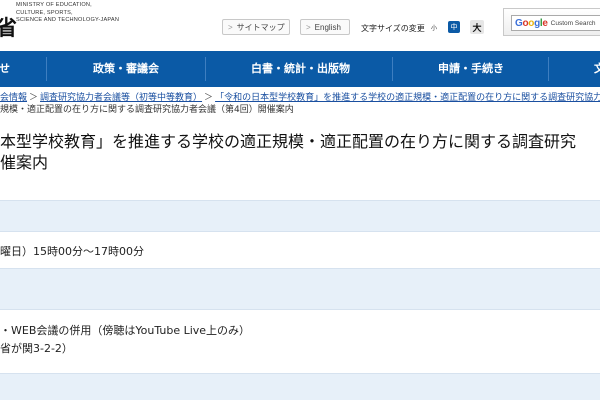  Describe the element at coordinates (573, 23) in the screenshot. I see `search-placeholder: Custom Search` at that location.